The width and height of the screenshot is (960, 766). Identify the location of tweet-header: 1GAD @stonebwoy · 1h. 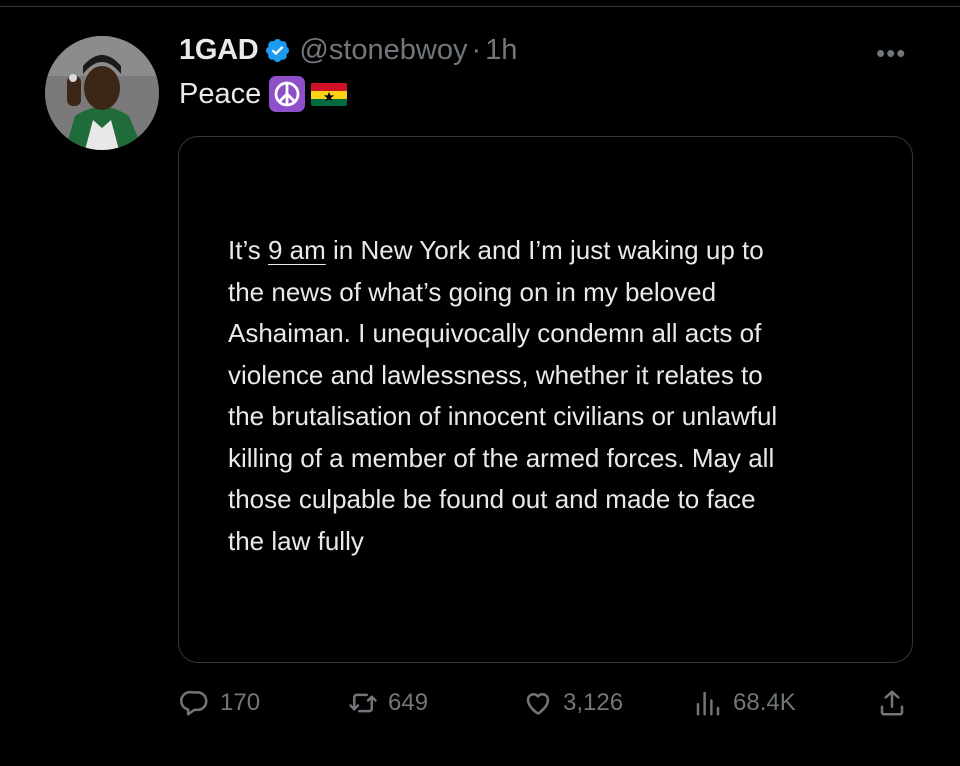
(348, 50).